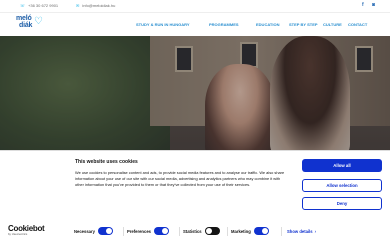 Image resolution: width=390 pixels, height=240 pixels. What do you see at coordinates (332, 24) in the screenshot?
I see `nav-item-culture: CULTURE` at bounding box center [332, 24].